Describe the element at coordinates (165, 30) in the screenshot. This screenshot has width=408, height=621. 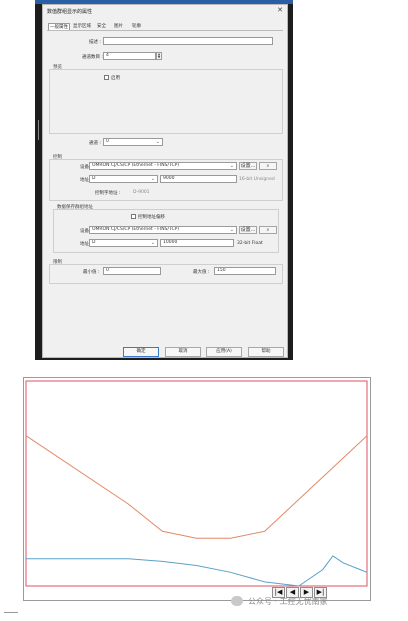
I see `tab-divider` at that location.